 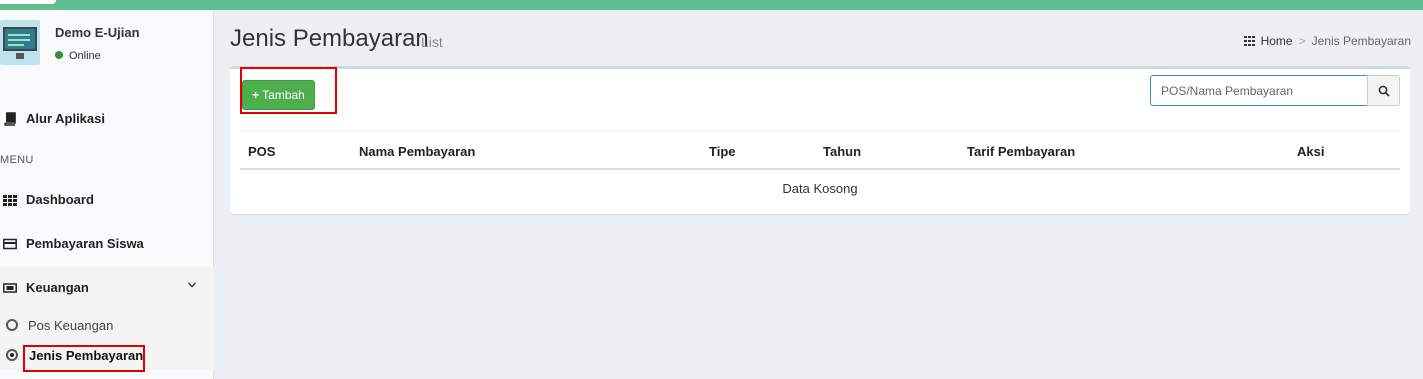 I want to click on breadcrumb: Home > Jenis Pembayaran, so click(x=1327, y=41).